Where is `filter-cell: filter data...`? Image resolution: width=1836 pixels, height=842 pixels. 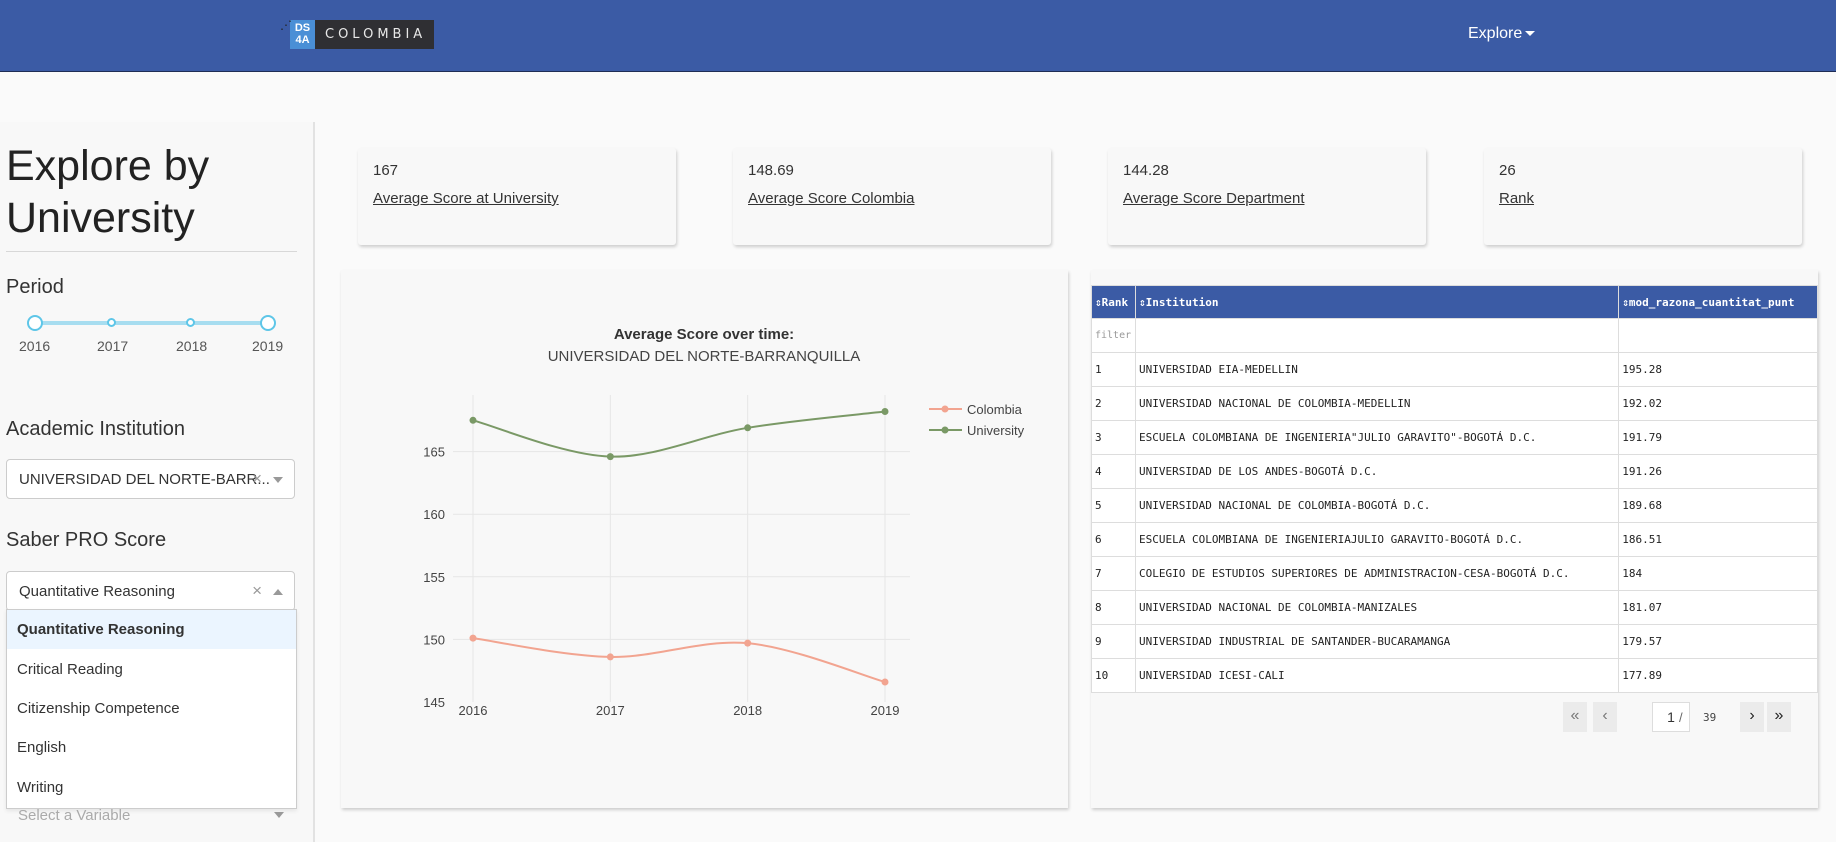 filter-cell: filter data... is located at coordinates (1113, 335).